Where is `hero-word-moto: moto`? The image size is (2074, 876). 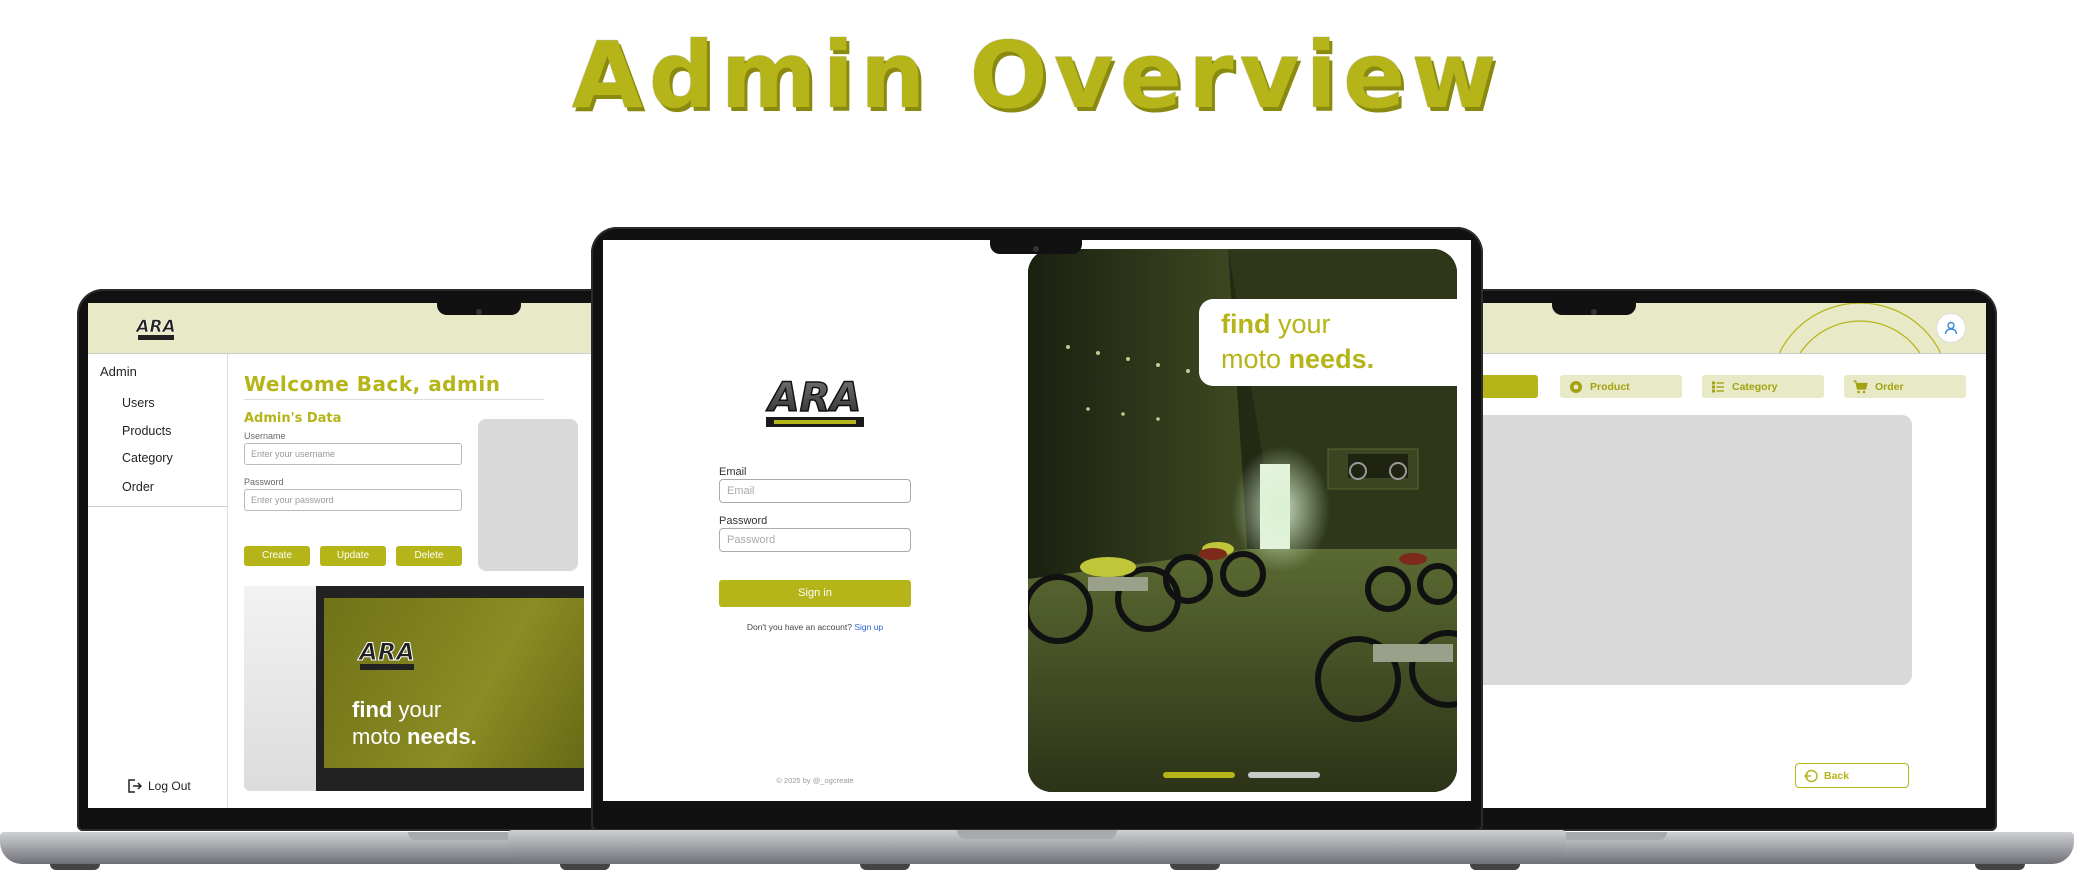 hero-word-moto: moto is located at coordinates (1251, 359).